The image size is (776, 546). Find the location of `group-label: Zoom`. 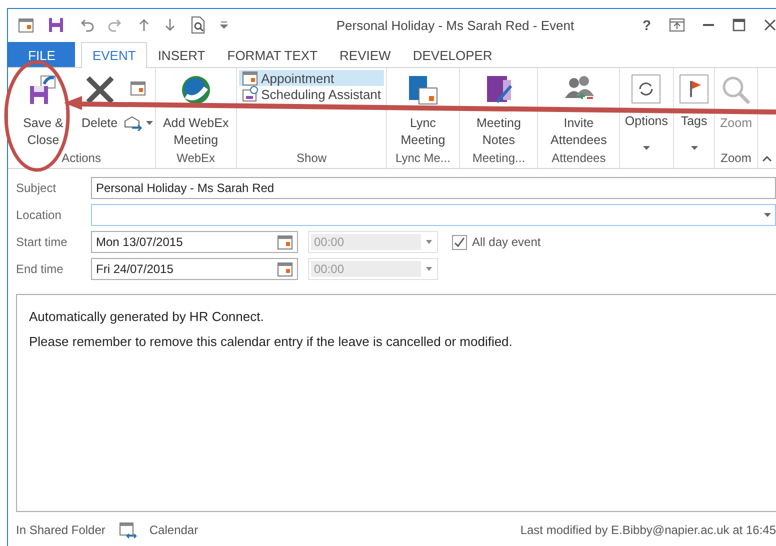

group-label: Zoom is located at coordinates (736, 158).